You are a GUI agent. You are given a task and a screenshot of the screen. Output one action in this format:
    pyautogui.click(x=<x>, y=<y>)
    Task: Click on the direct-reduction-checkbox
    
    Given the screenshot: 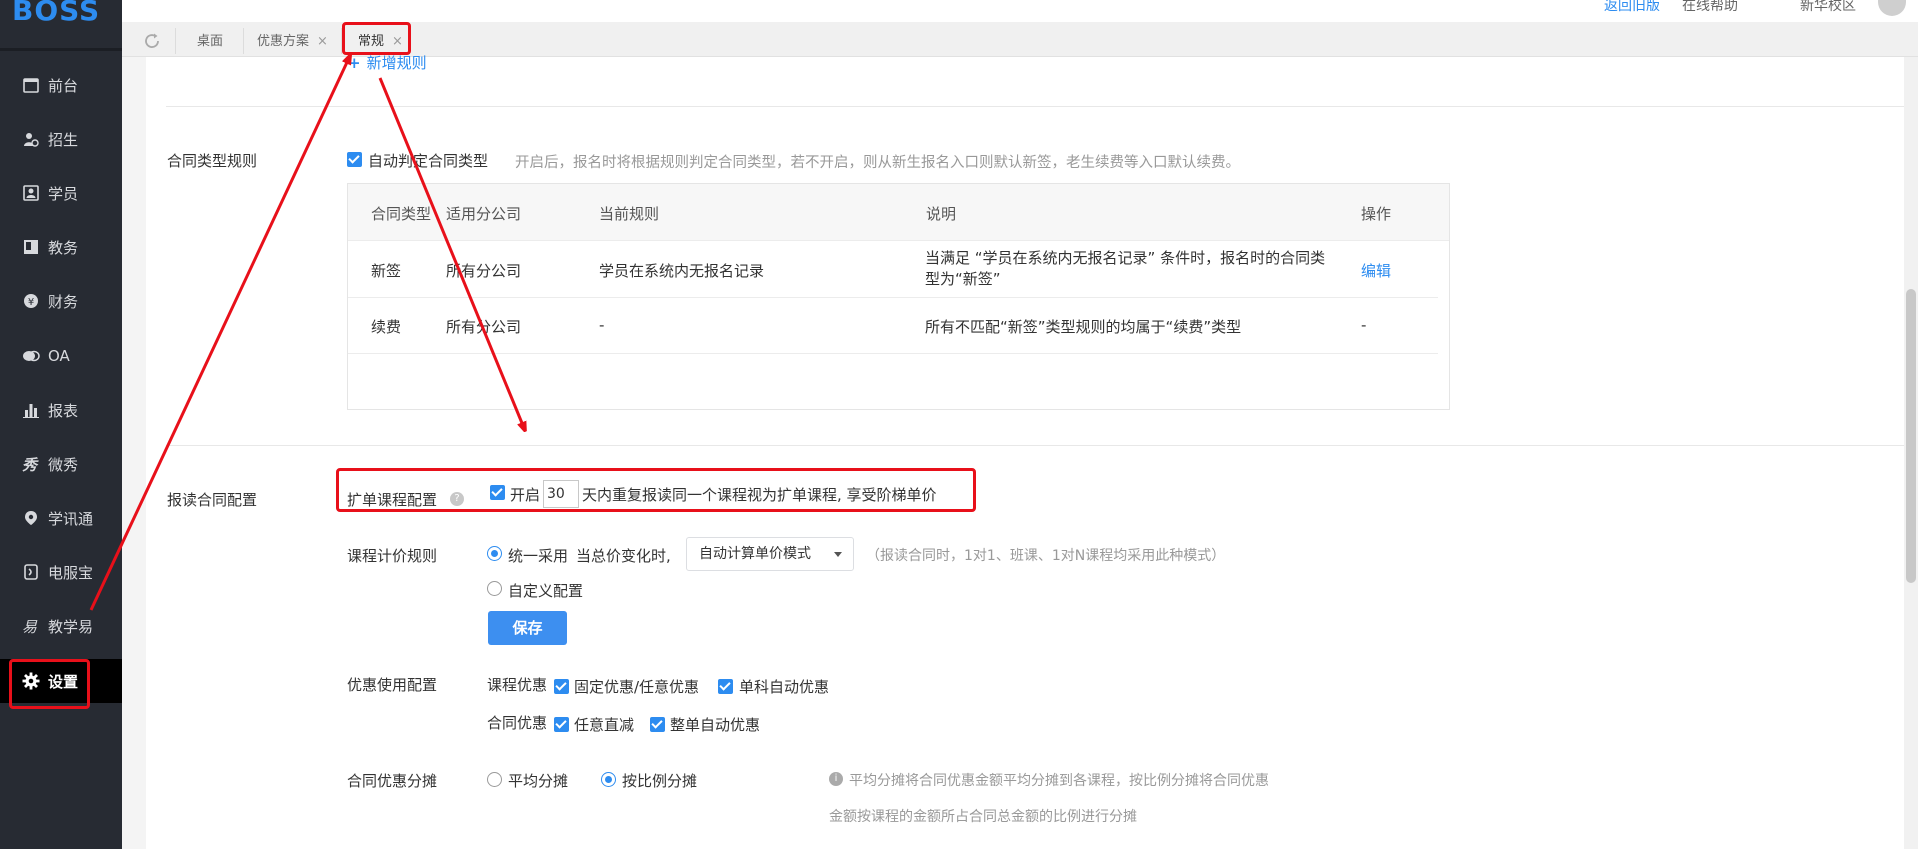 What is the action you would take?
    pyautogui.click(x=561, y=724)
    